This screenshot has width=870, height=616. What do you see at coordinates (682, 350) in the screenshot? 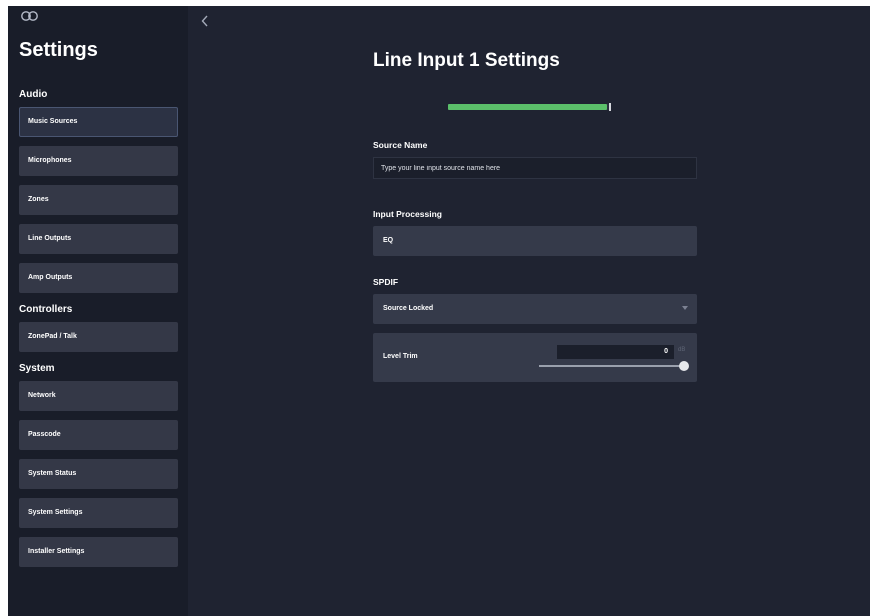
I see `level-trim-unit: dB` at bounding box center [682, 350].